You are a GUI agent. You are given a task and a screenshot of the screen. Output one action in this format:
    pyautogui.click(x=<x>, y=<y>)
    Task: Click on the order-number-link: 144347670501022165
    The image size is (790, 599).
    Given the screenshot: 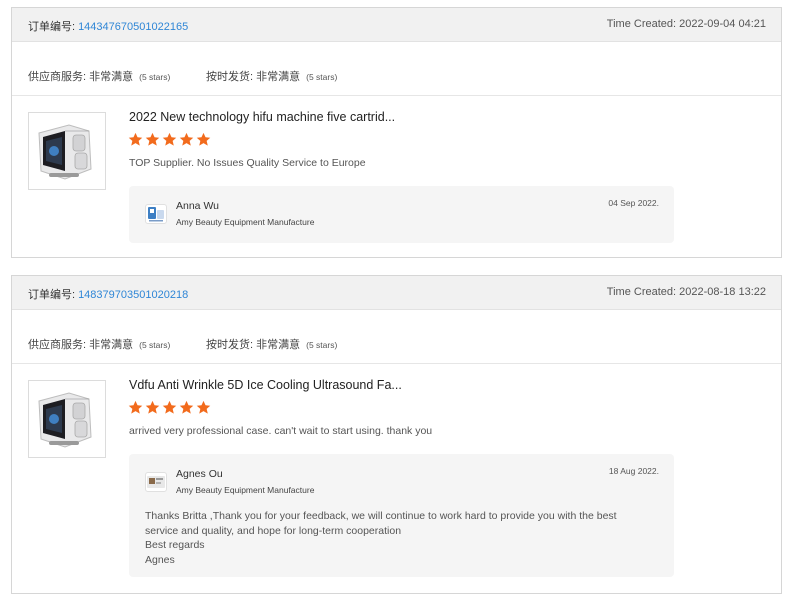 What is the action you would take?
    pyautogui.click(x=133, y=27)
    